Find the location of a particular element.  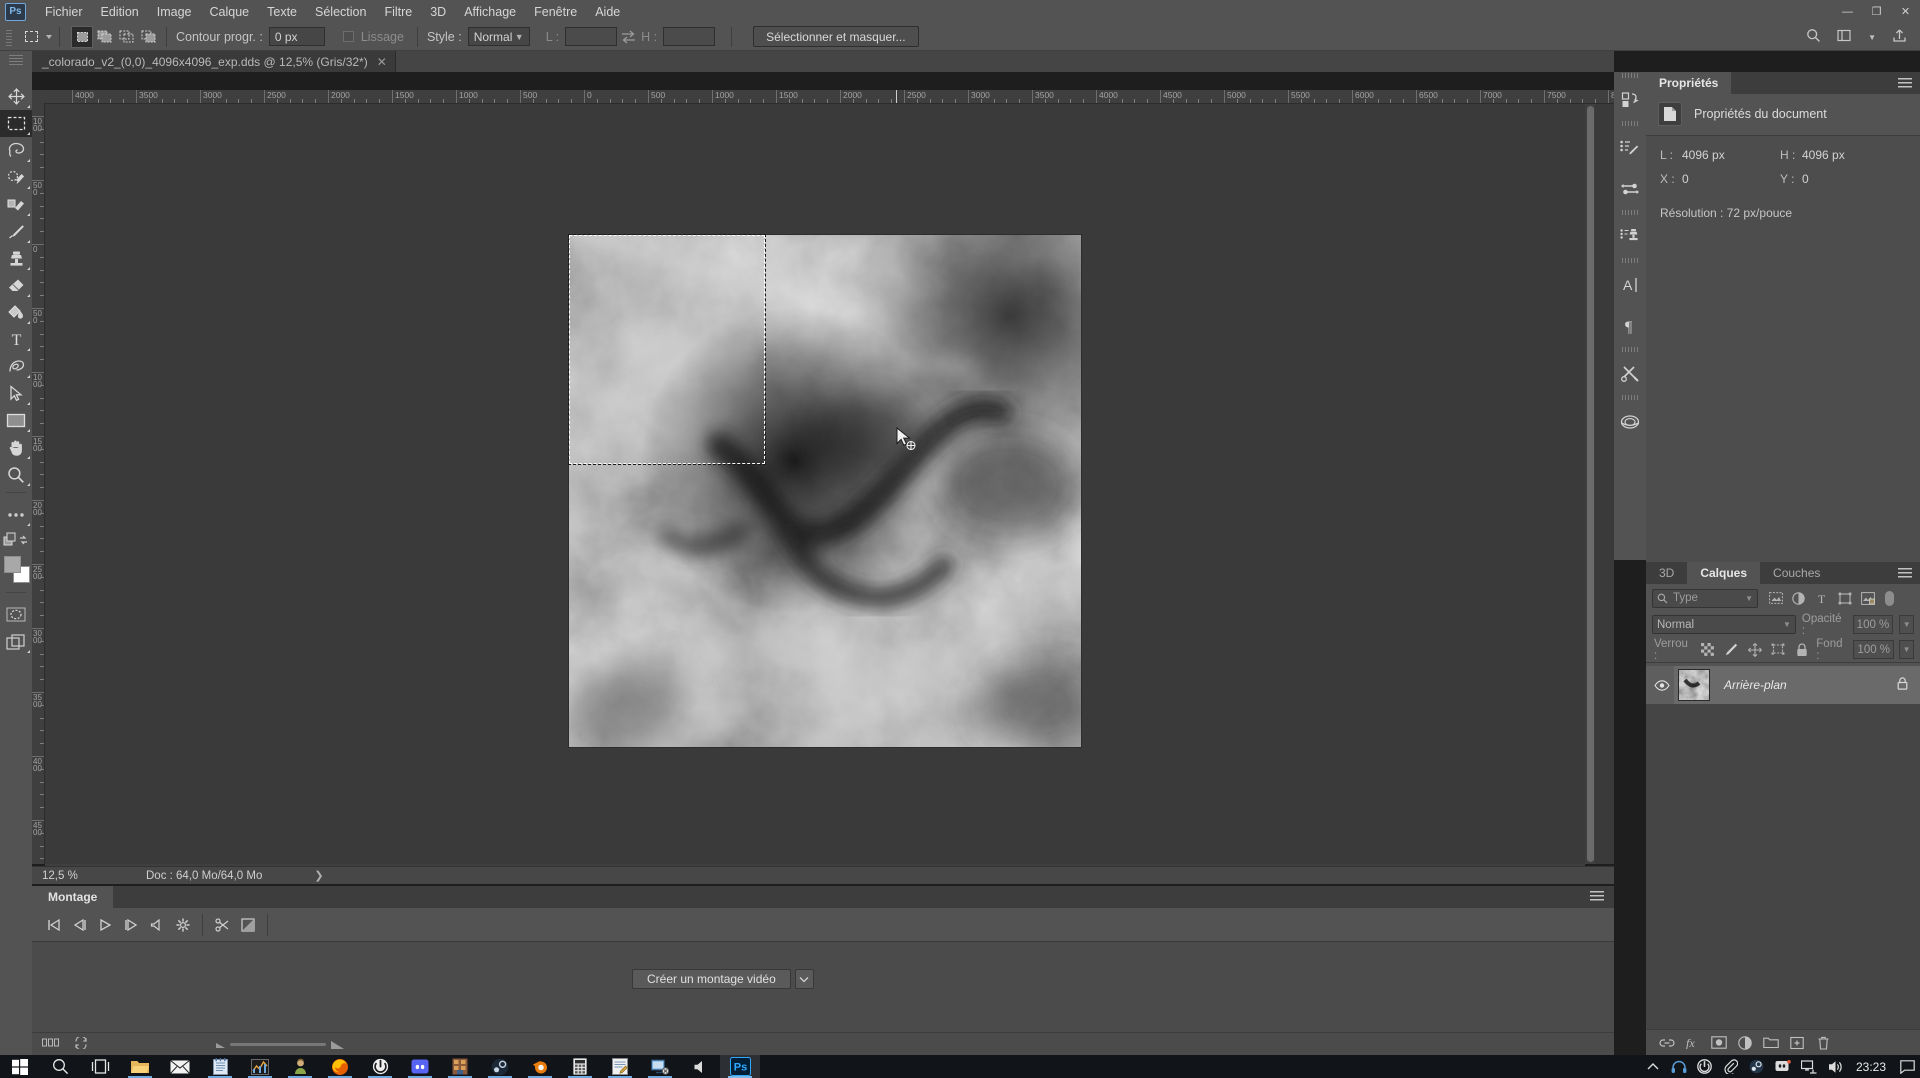

lock-transparency-icon is located at coordinates (1707, 649).